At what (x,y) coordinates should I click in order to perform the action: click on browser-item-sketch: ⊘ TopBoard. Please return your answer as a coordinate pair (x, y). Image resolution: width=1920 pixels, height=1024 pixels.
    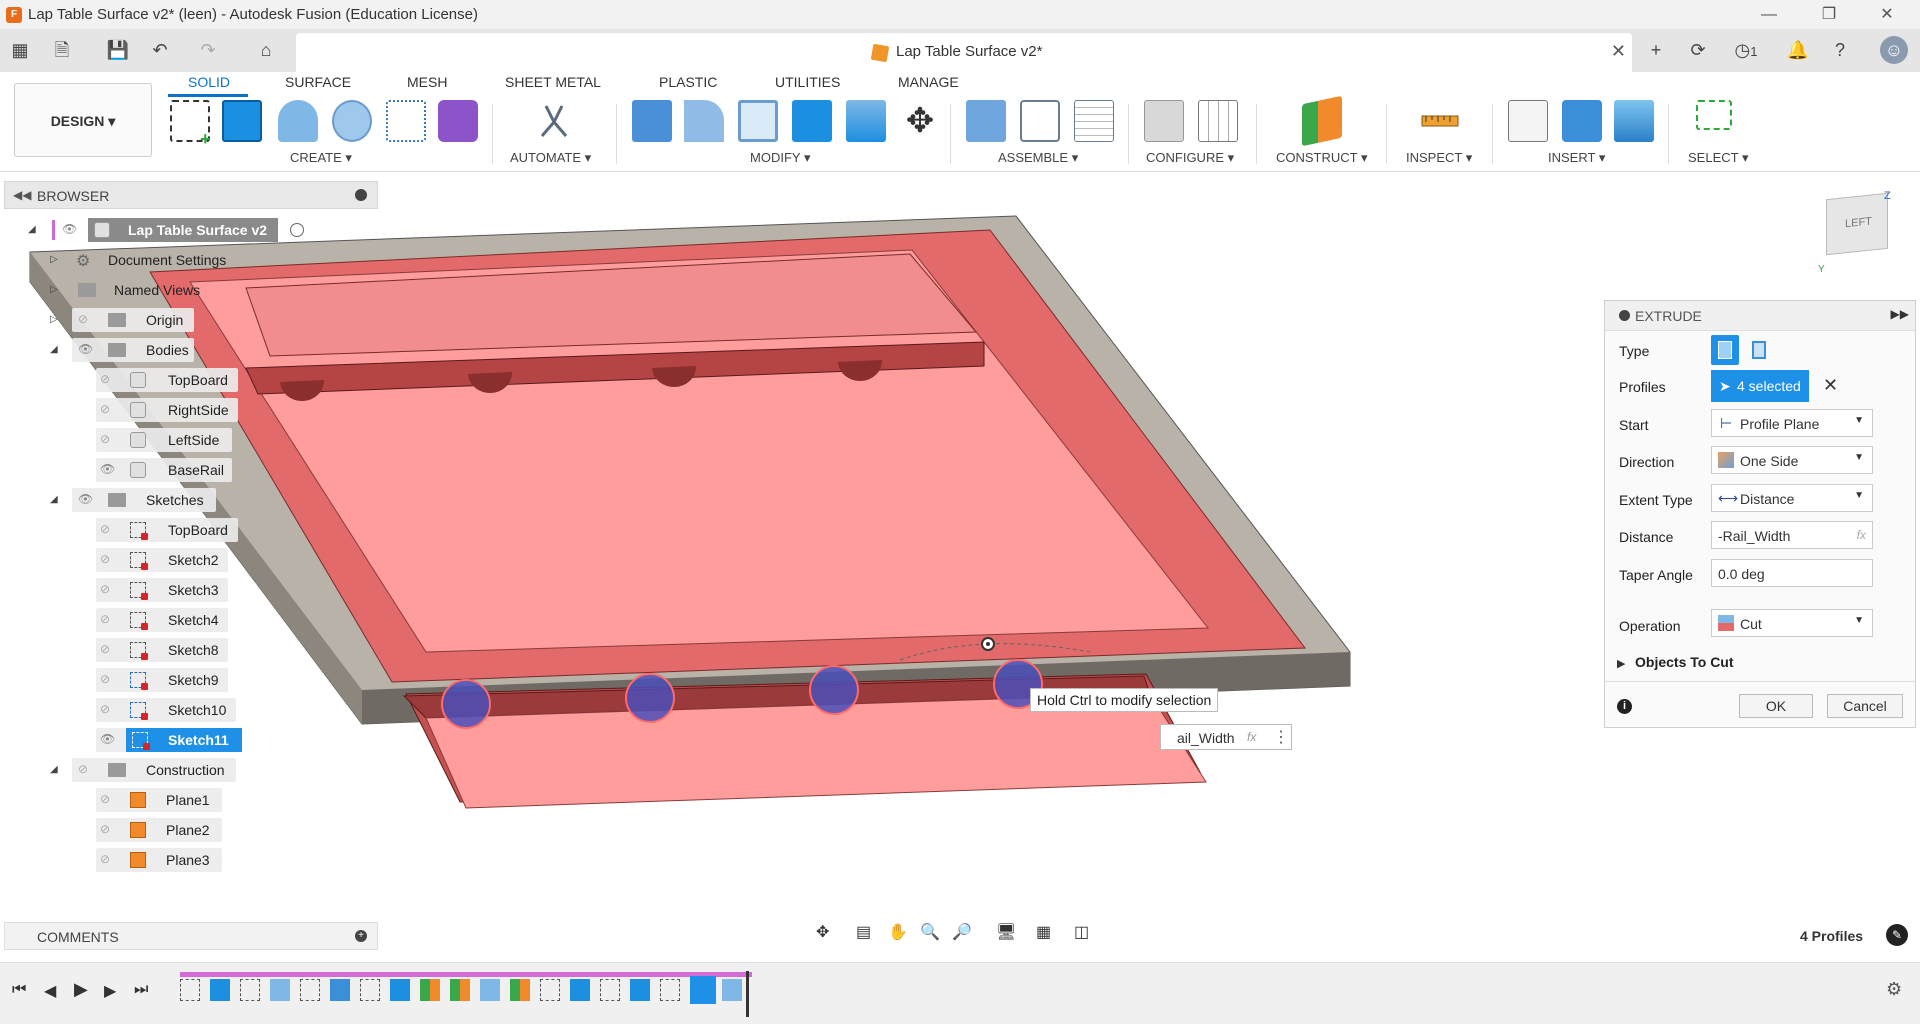
    Looking at the image, I should click on (124, 530).